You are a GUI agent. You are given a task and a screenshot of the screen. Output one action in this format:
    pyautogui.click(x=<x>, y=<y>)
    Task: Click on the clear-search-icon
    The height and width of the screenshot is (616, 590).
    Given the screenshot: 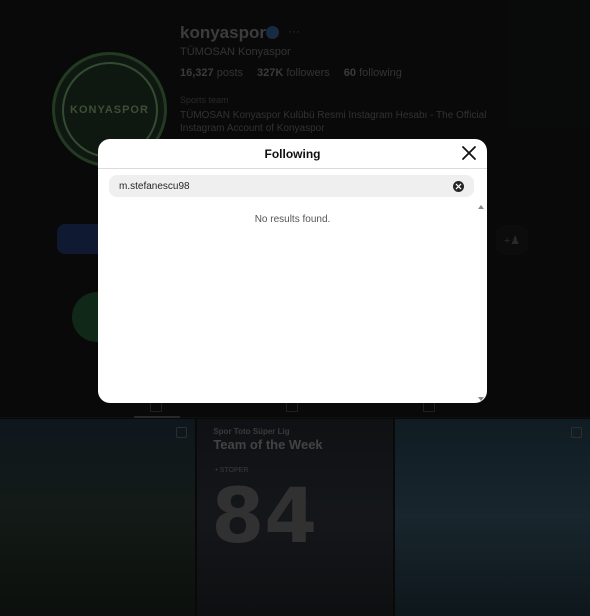 What is the action you would take?
    pyautogui.click(x=458, y=186)
    